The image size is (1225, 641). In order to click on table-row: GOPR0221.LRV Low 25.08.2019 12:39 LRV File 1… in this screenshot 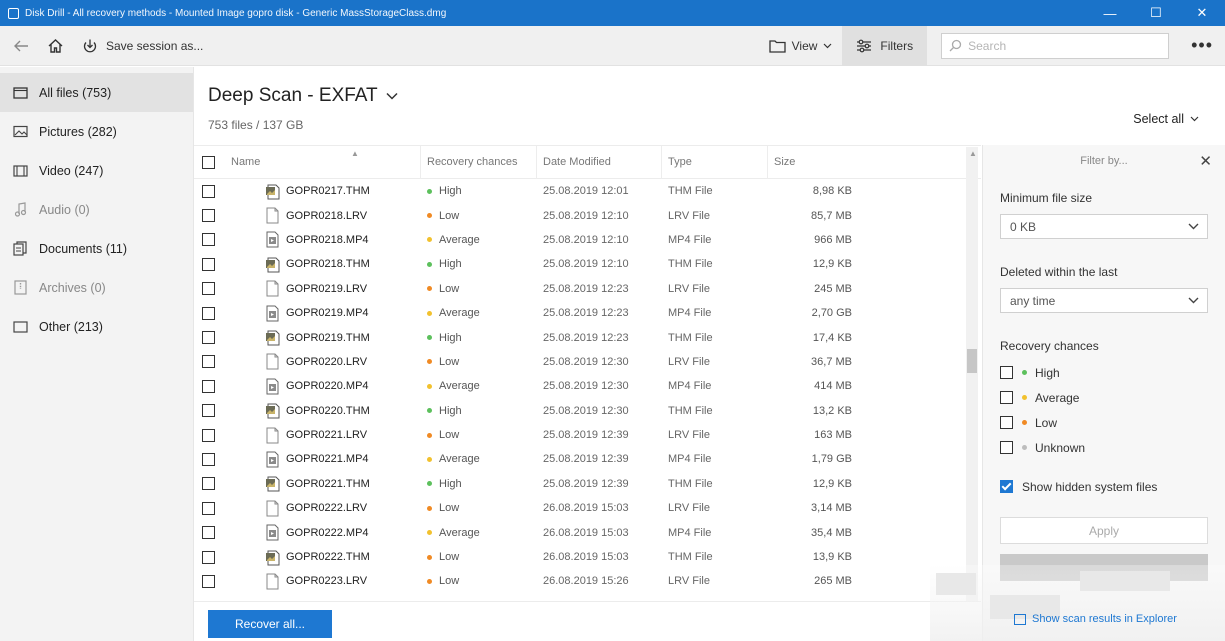, I will do `click(587, 435)`.